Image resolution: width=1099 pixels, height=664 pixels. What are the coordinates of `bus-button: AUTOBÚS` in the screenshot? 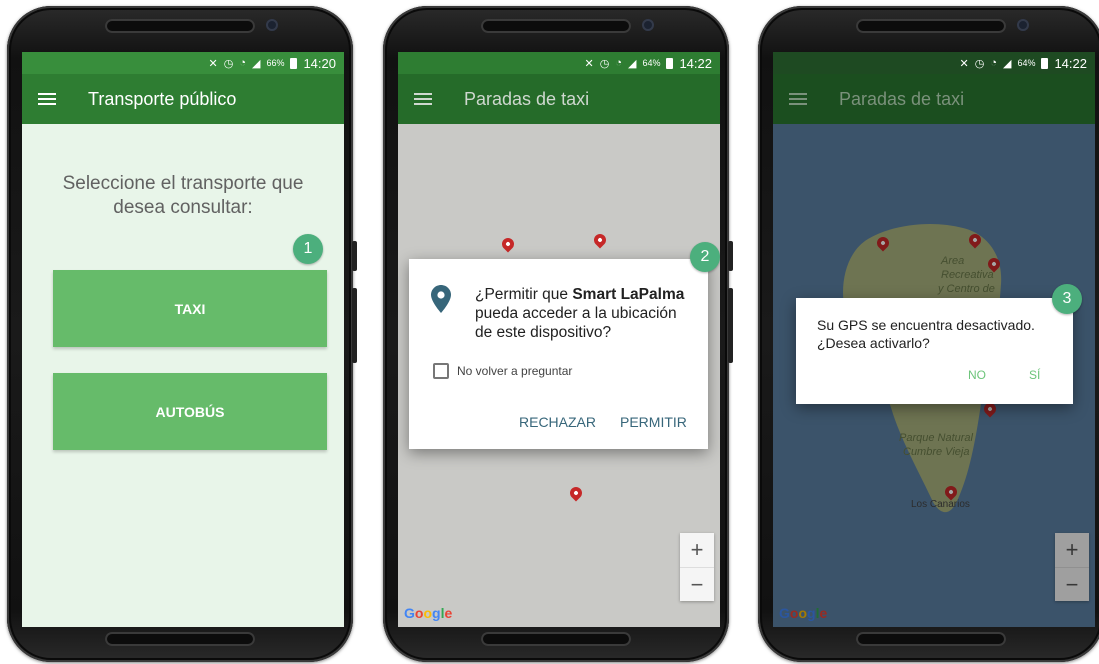 It's located at (190, 411).